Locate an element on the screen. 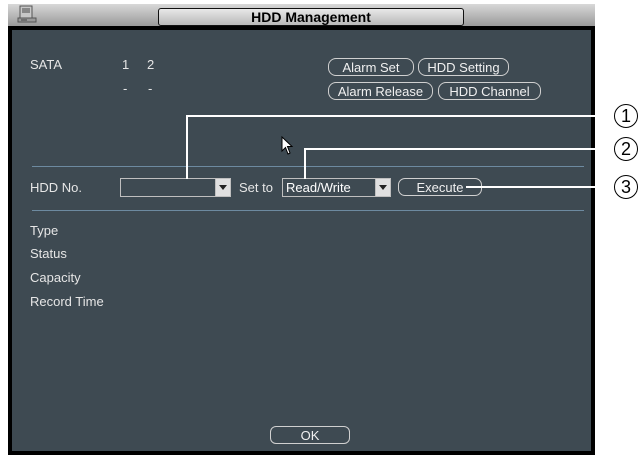 The image size is (641, 461). set-to-dropdown: Read/Write is located at coordinates (336, 187).